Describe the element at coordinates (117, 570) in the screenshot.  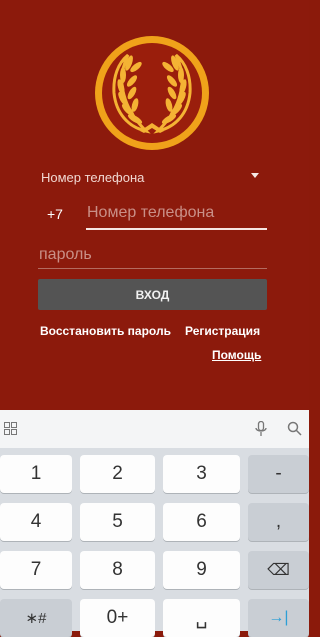
I see `key-8: 8` at that location.